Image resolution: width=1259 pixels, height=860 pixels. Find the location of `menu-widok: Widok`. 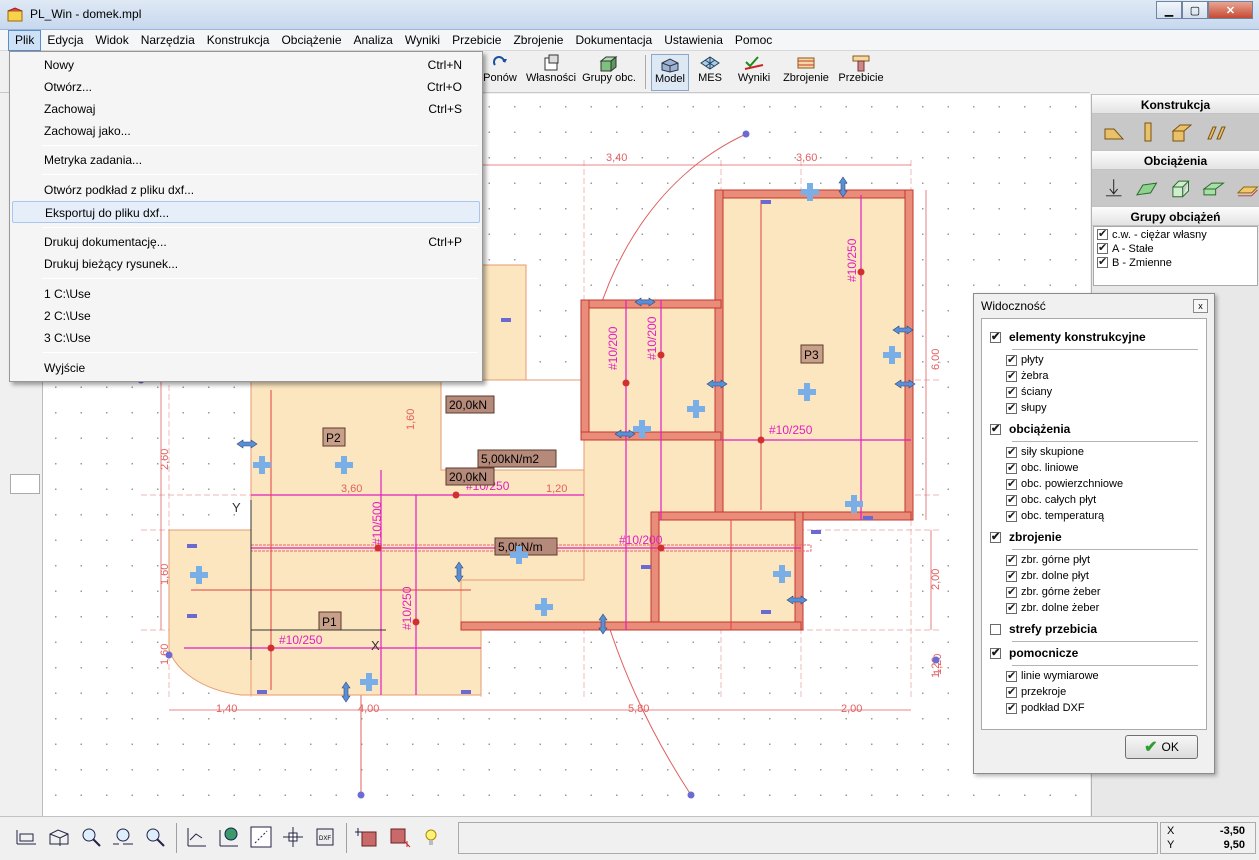

menu-widok: Widok is located at coordinates (111, 40).